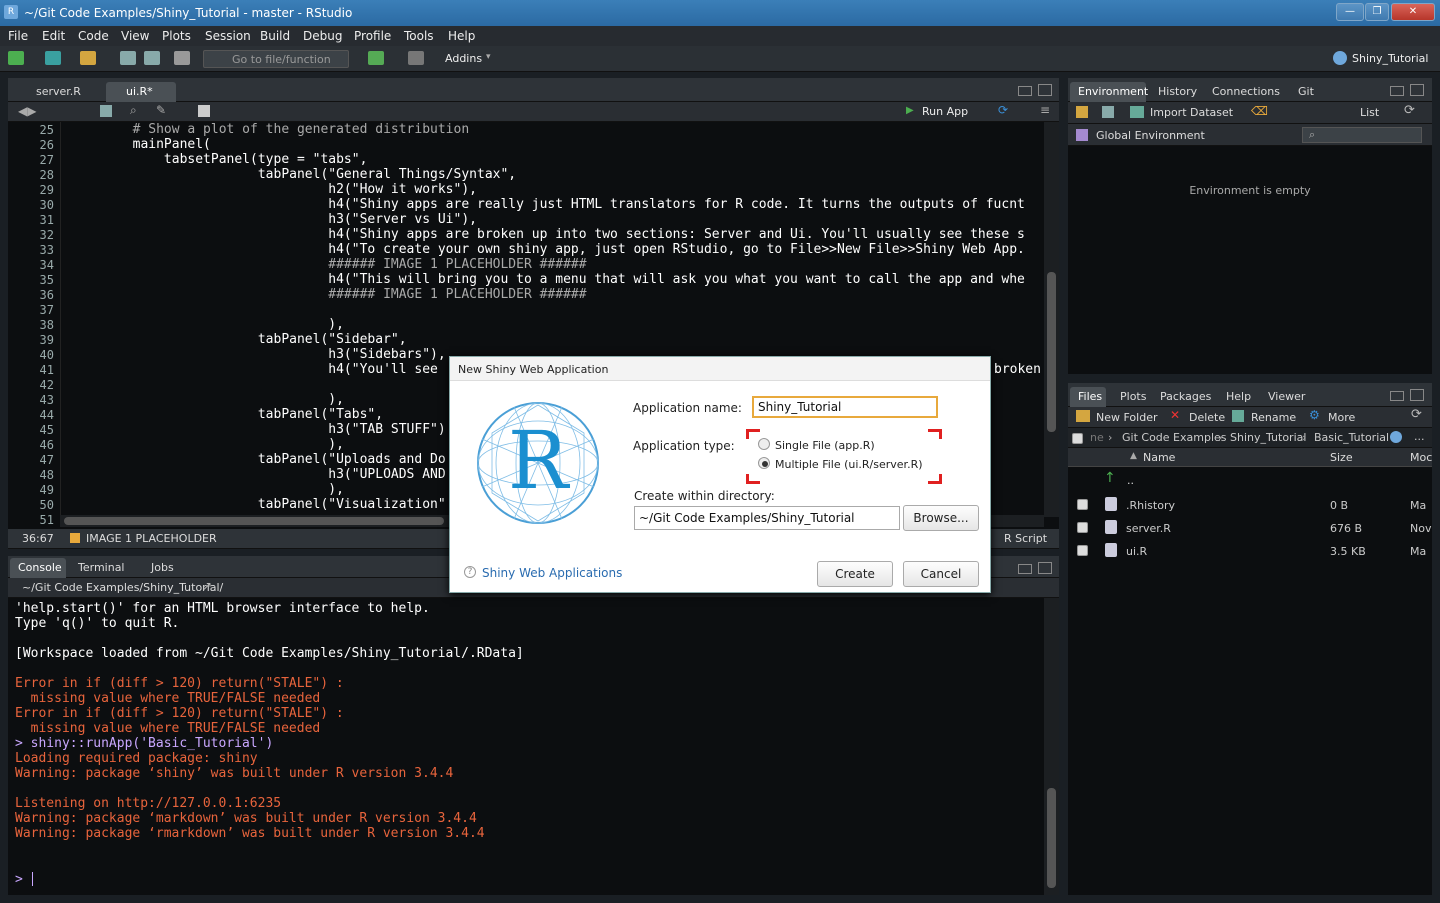 This screenshot has height=903, width=1440. I want to click on new-project-icon, so click(53, 58).